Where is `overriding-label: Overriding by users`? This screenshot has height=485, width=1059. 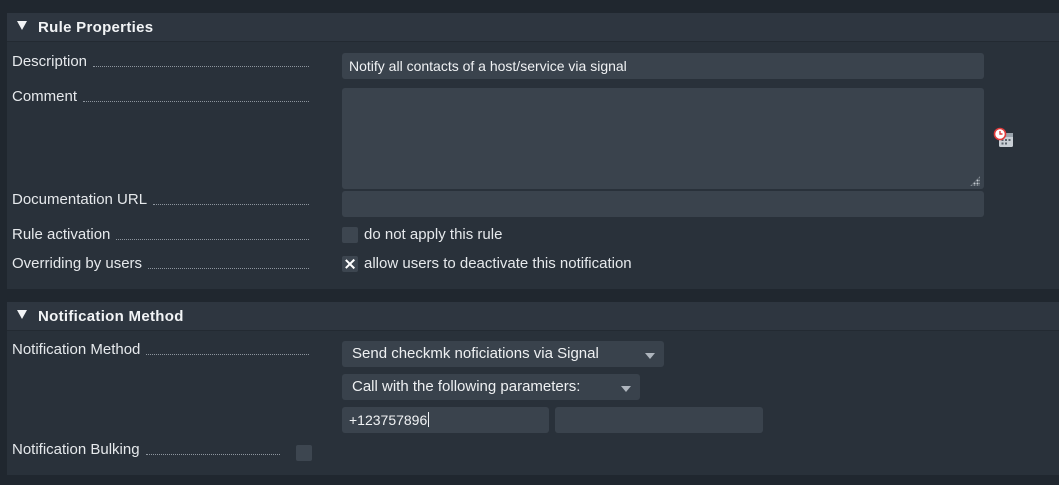
overriding-label: Overriding by users is located at coordinates (160, 263).